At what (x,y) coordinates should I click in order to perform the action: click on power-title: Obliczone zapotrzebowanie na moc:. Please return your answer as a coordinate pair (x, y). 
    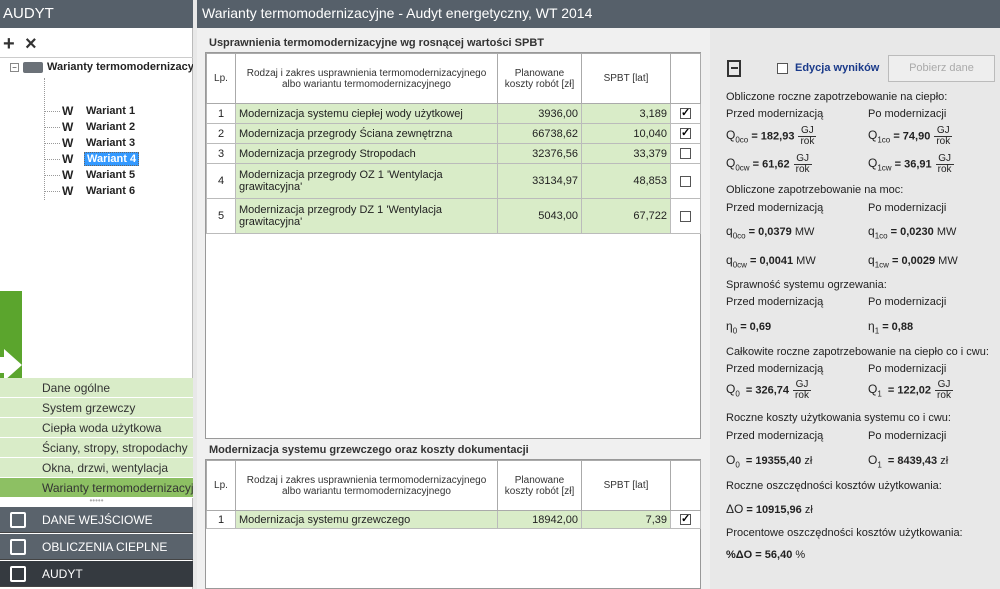
    Looking at the image, I should click on (815, 190).